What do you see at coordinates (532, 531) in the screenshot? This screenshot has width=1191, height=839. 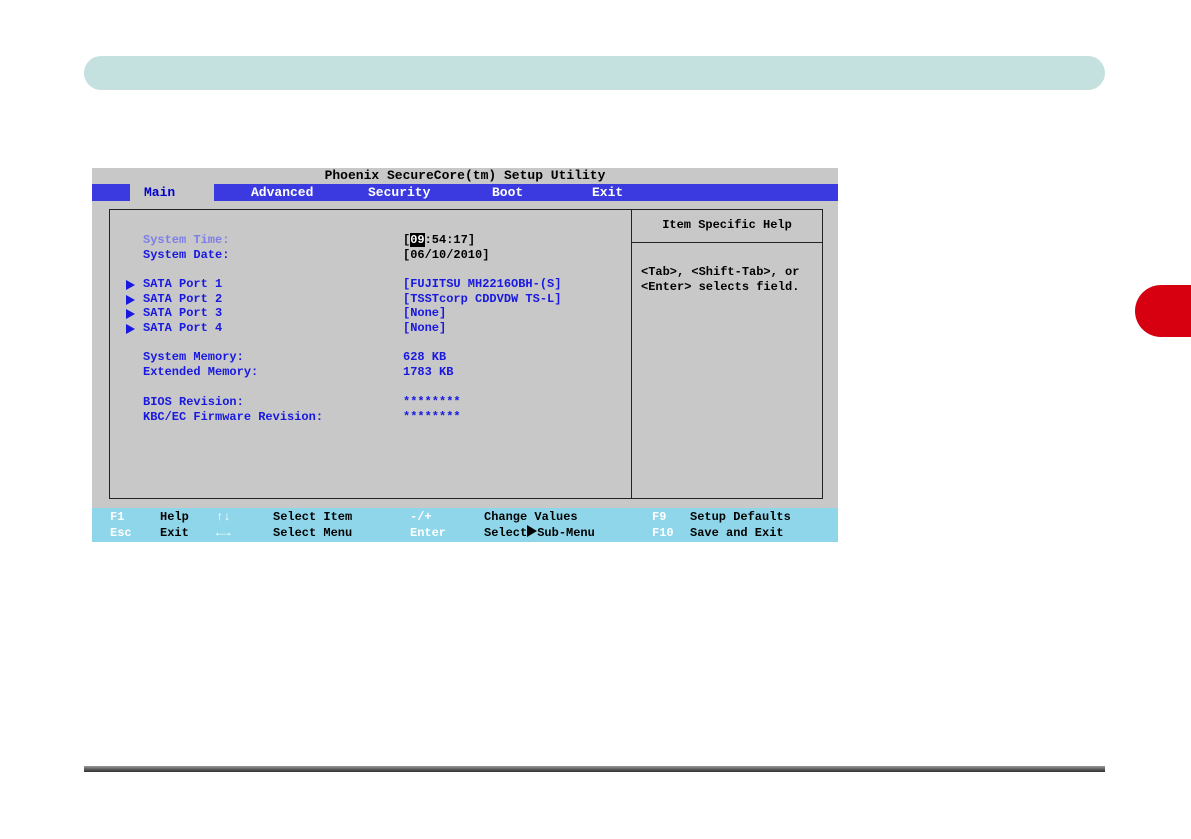 I see `submenu-triangle-icon` at bounding box center [532, 531].